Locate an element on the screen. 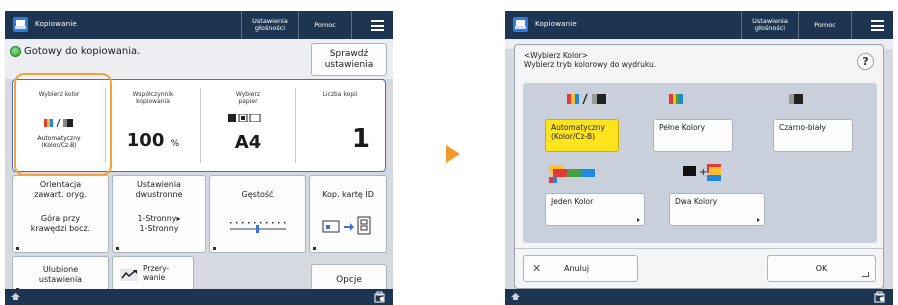 The height and width of the screenshot is (305, 898). black-white-icon is located at coordinates (796, 99).